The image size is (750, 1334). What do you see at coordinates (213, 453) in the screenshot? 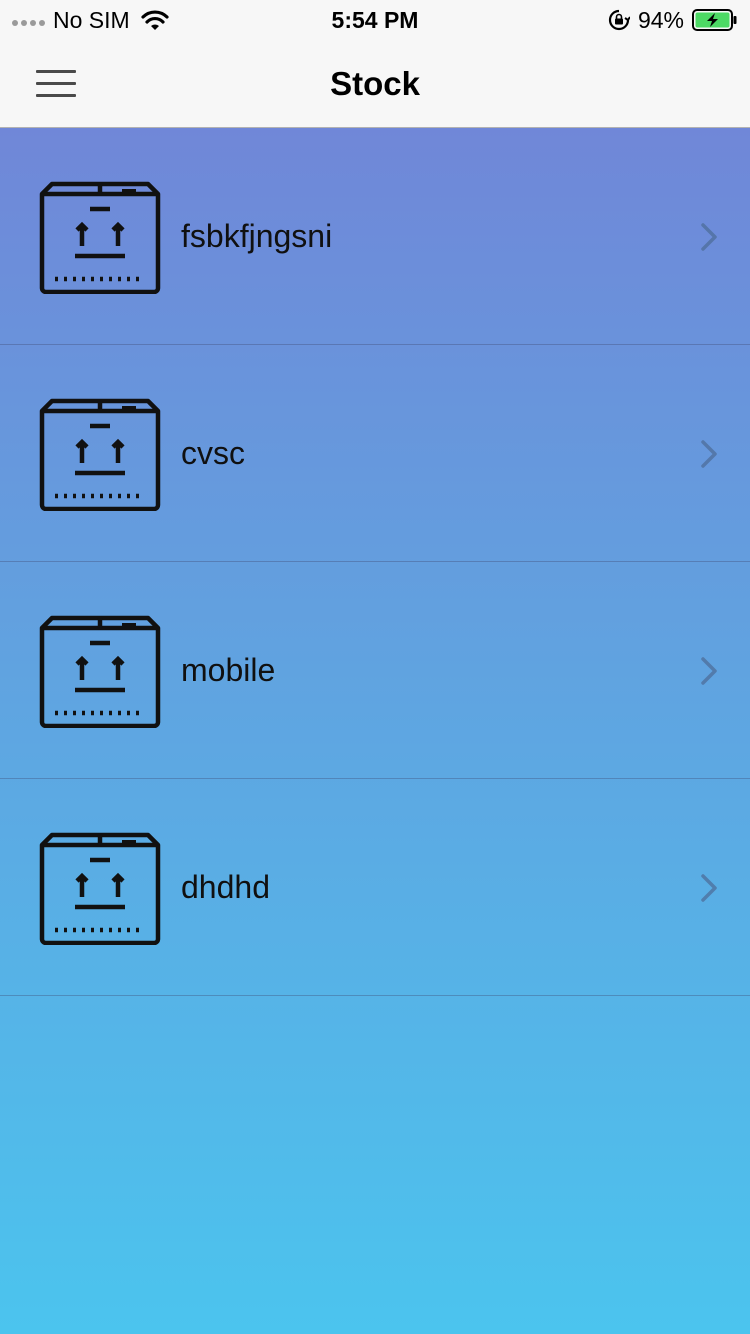
I see `list-item-label: cvsc` at bounding box center [213, 453].